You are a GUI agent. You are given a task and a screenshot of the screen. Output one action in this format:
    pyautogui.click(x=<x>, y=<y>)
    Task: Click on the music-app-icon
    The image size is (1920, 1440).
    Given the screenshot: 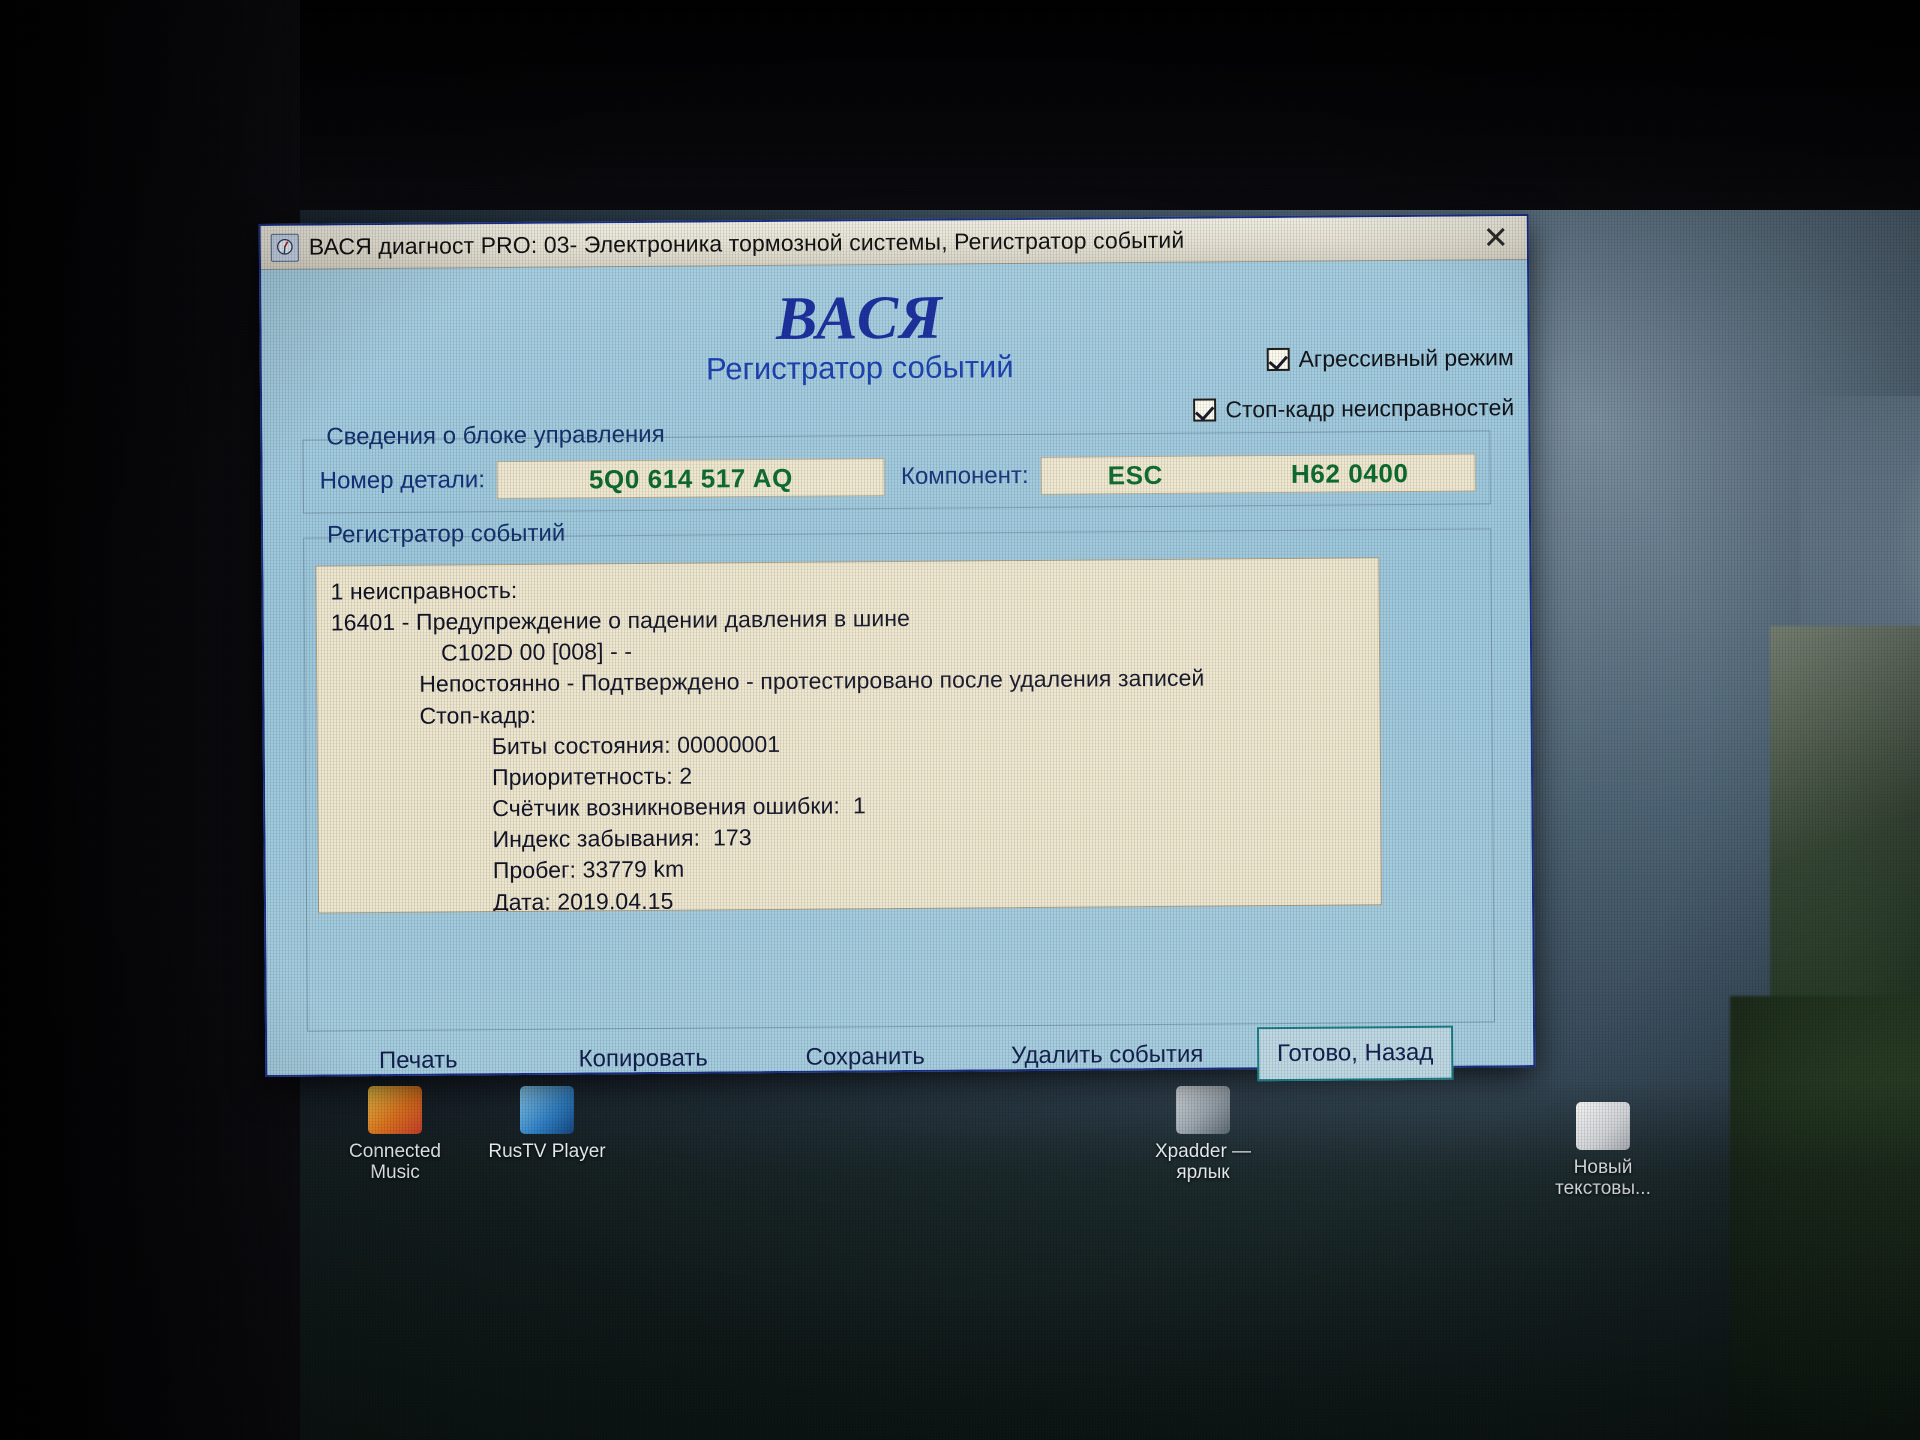 What is the action you would take?
    pyautogui.click(x=395, y=1110)
    